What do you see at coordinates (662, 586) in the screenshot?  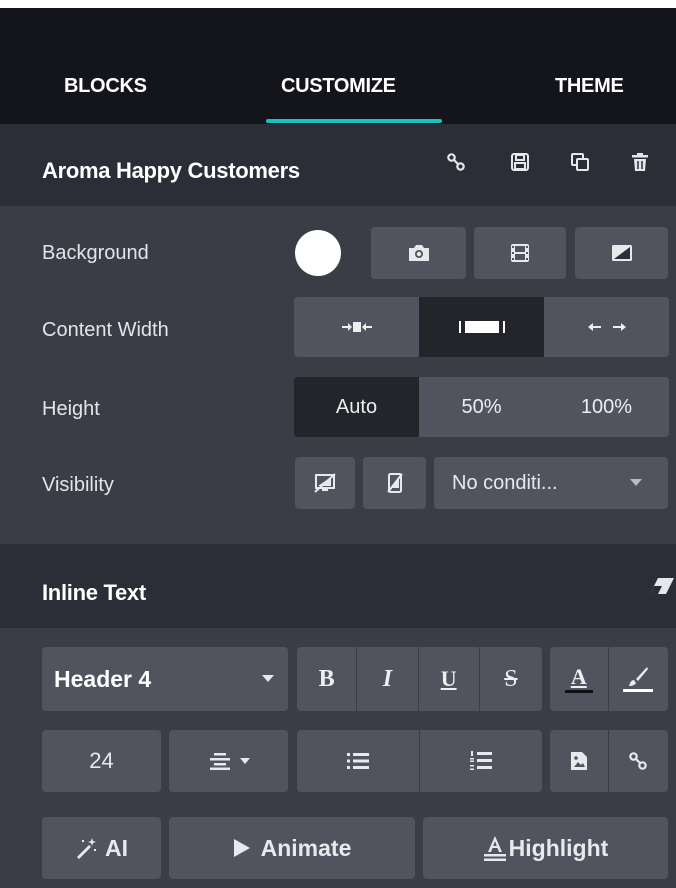 I see `eraser-icon` at bounding box center [662, 586].